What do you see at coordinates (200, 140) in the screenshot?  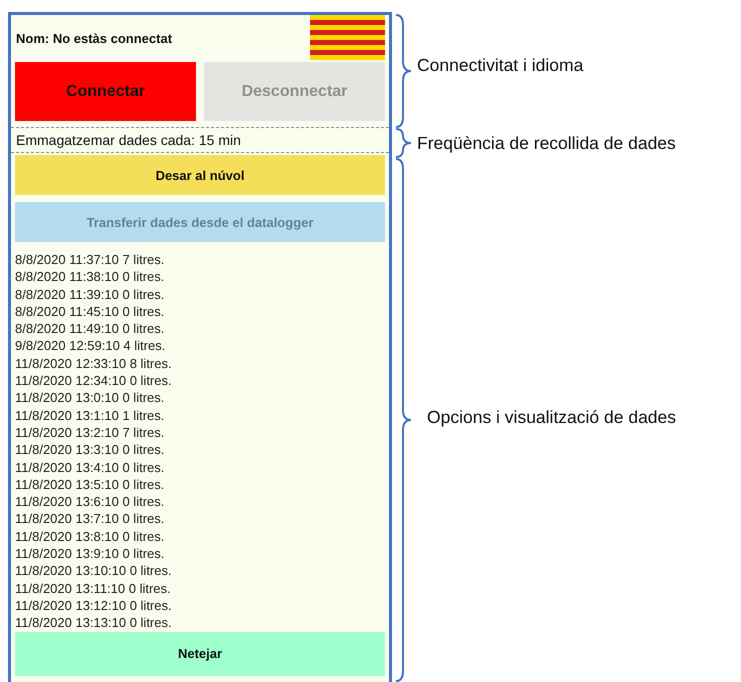 I see `frequency-label: Emmagatzemar dades cada: 15 min` at bounding box center [200, 140].